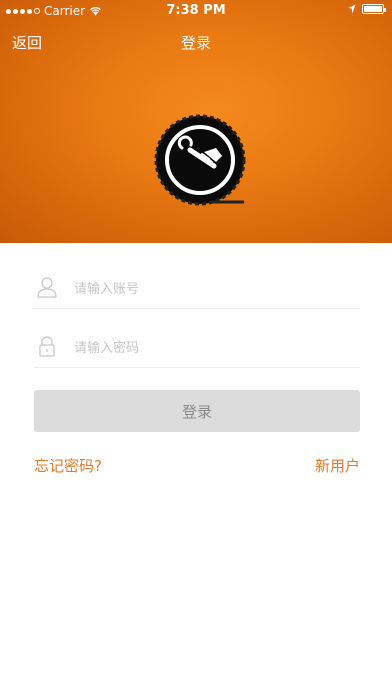  What do you see at coordinates (200, 160) in the screenshot?
I see `wrench-logo-icon` at bounding box center [200, 160].